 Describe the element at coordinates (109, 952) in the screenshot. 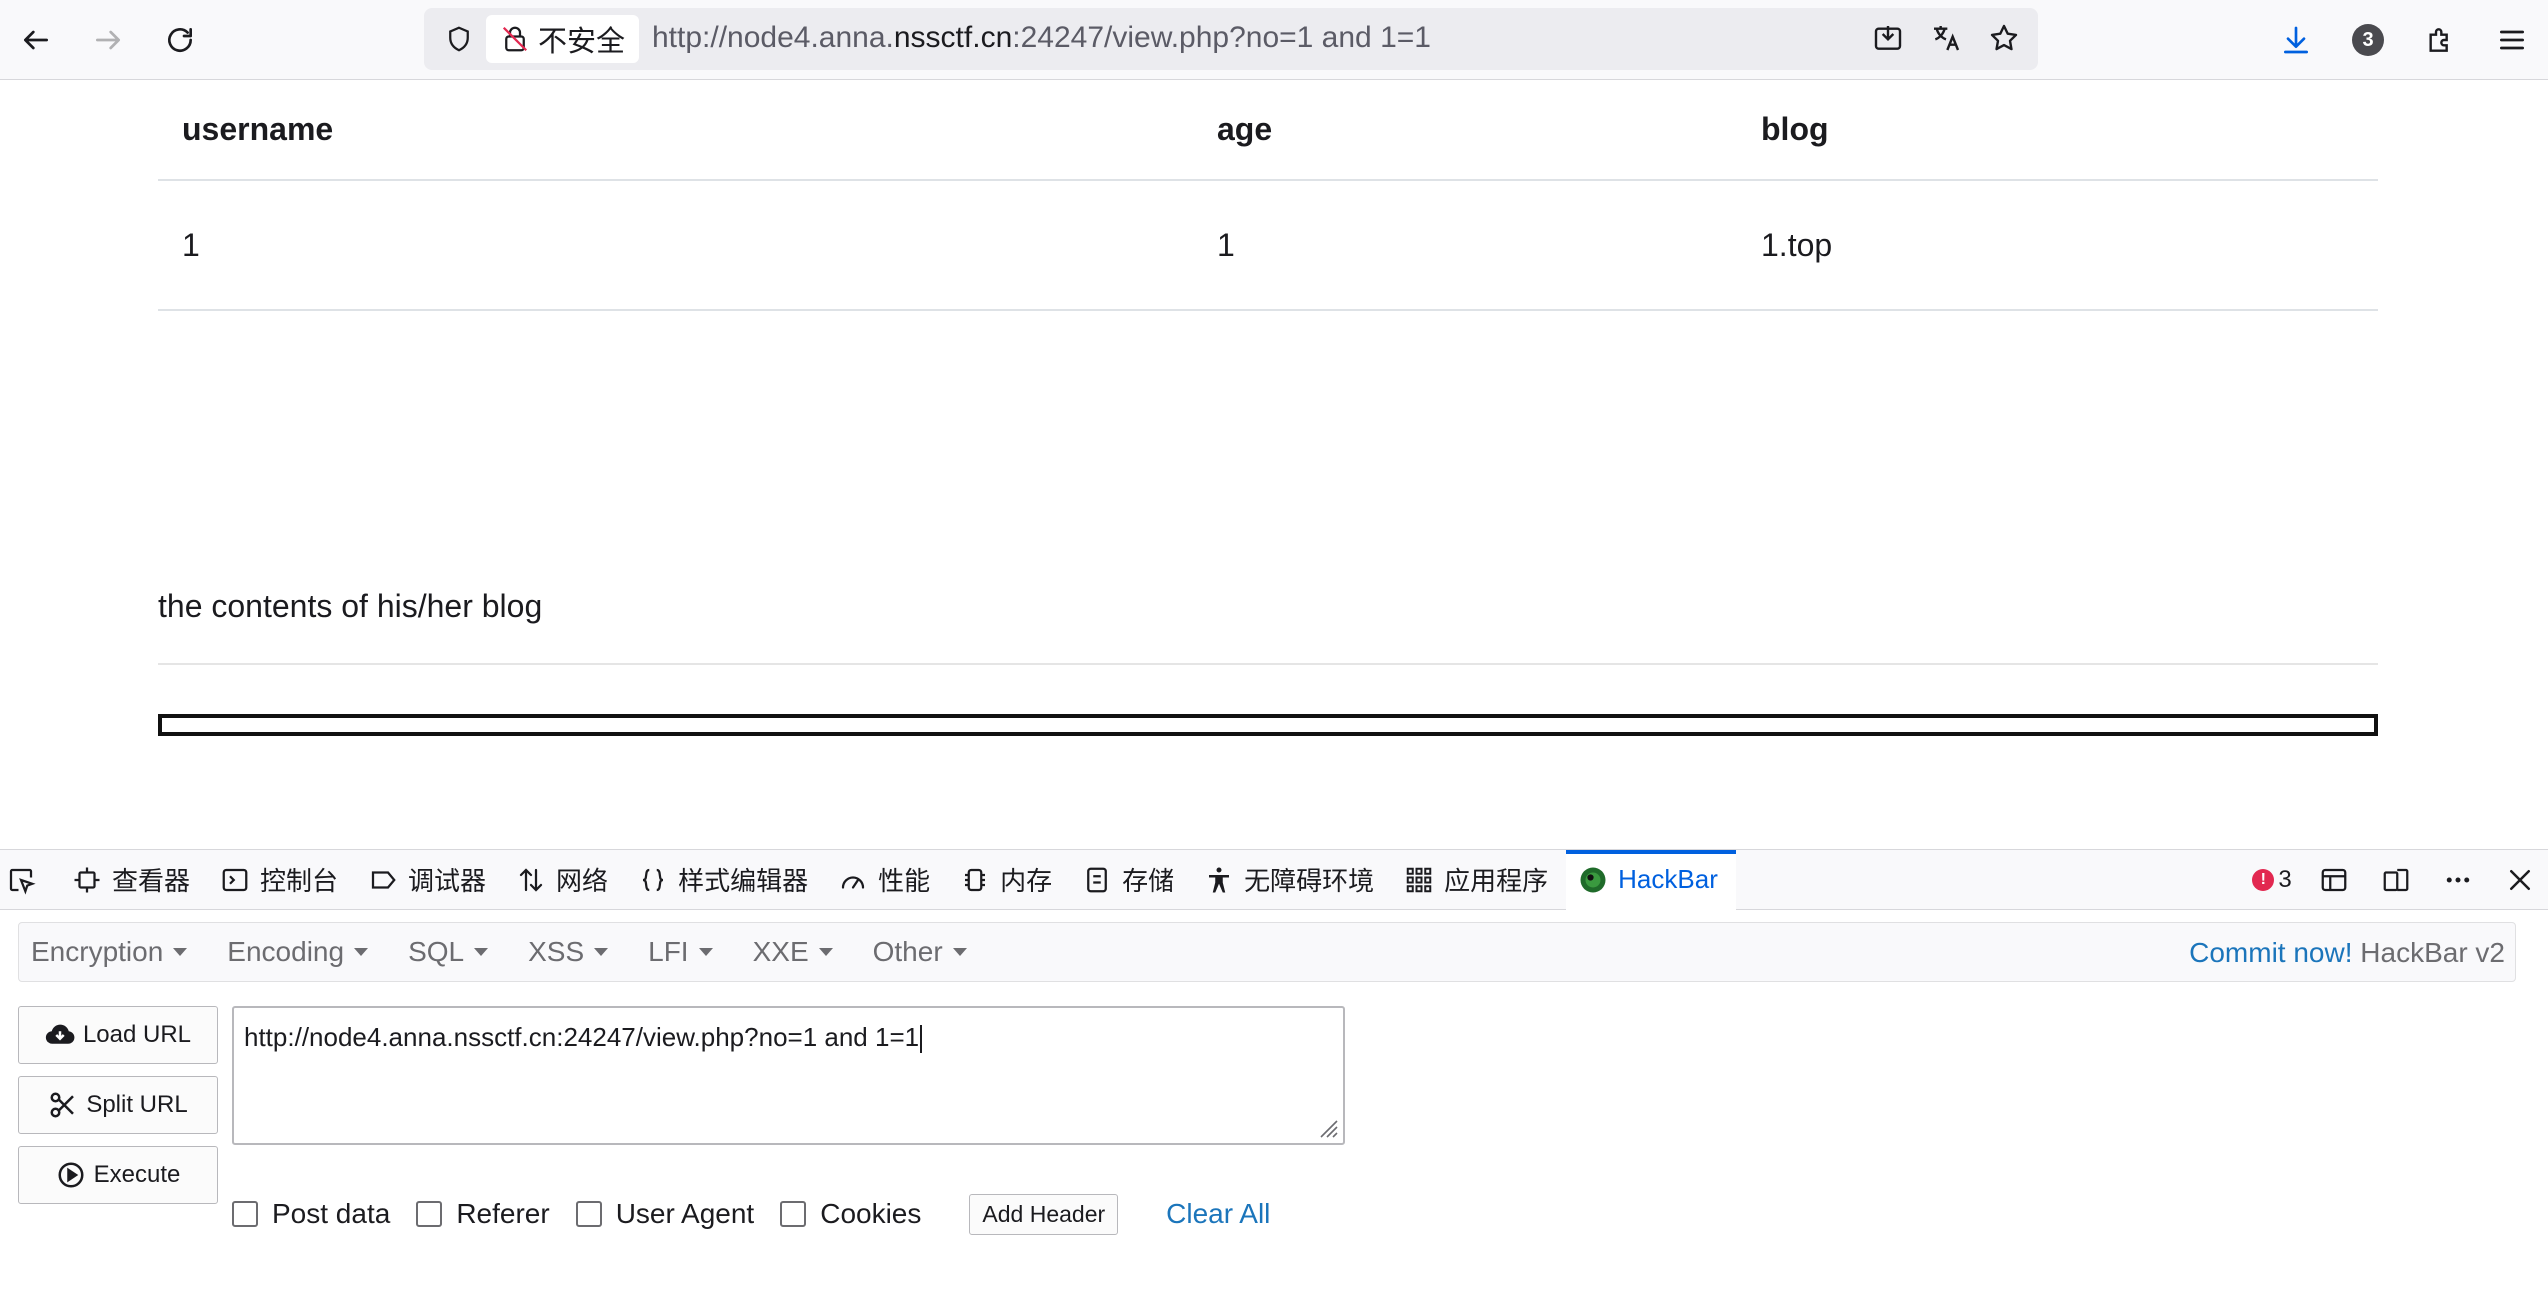

I see `menu-encryption: Encryption` at that location.